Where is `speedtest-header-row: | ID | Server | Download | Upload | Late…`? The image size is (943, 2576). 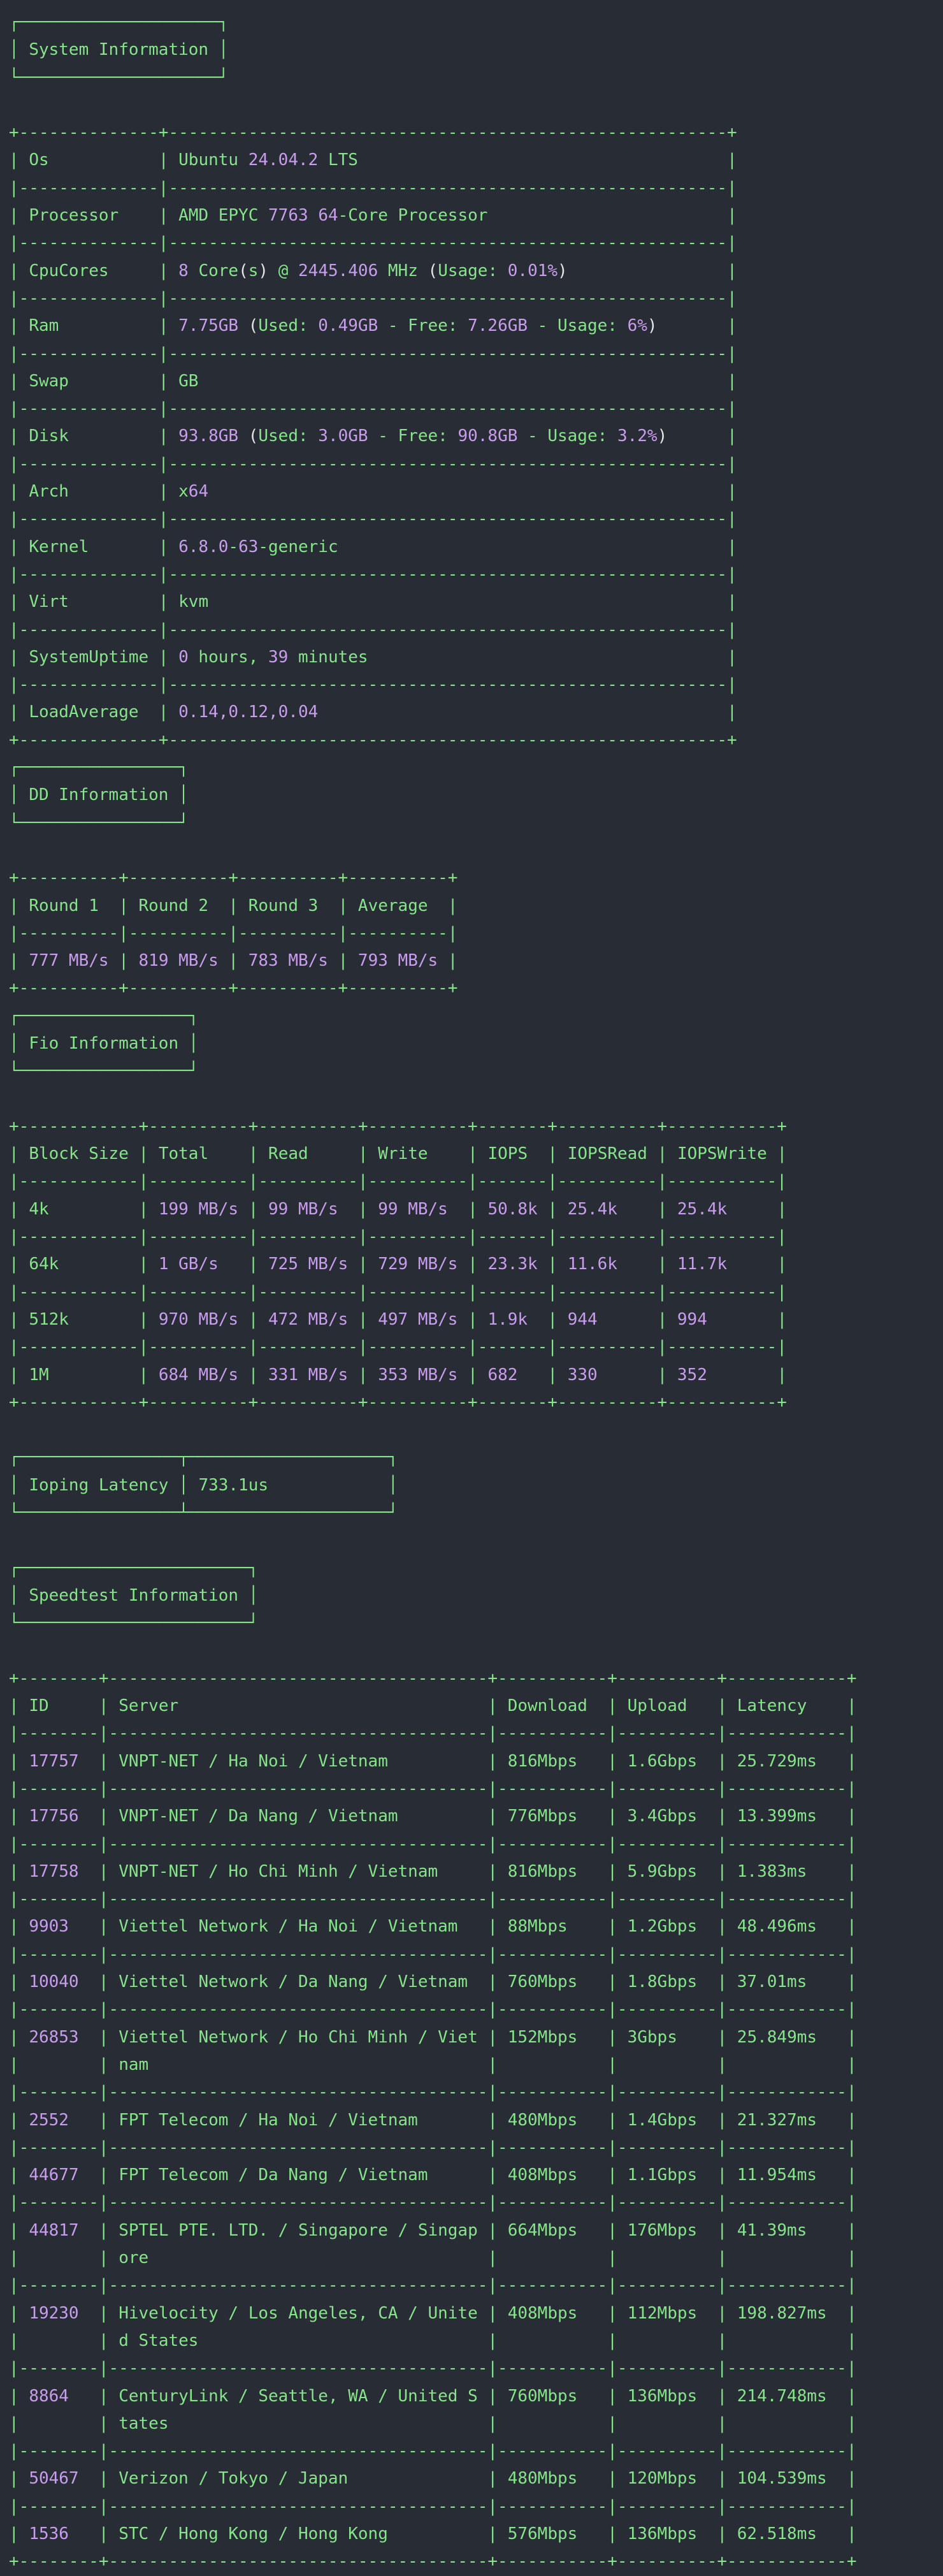 speedtest-header-row: | ID | Server | Download | Upload | Late… is located at coordinates (433, 1706).